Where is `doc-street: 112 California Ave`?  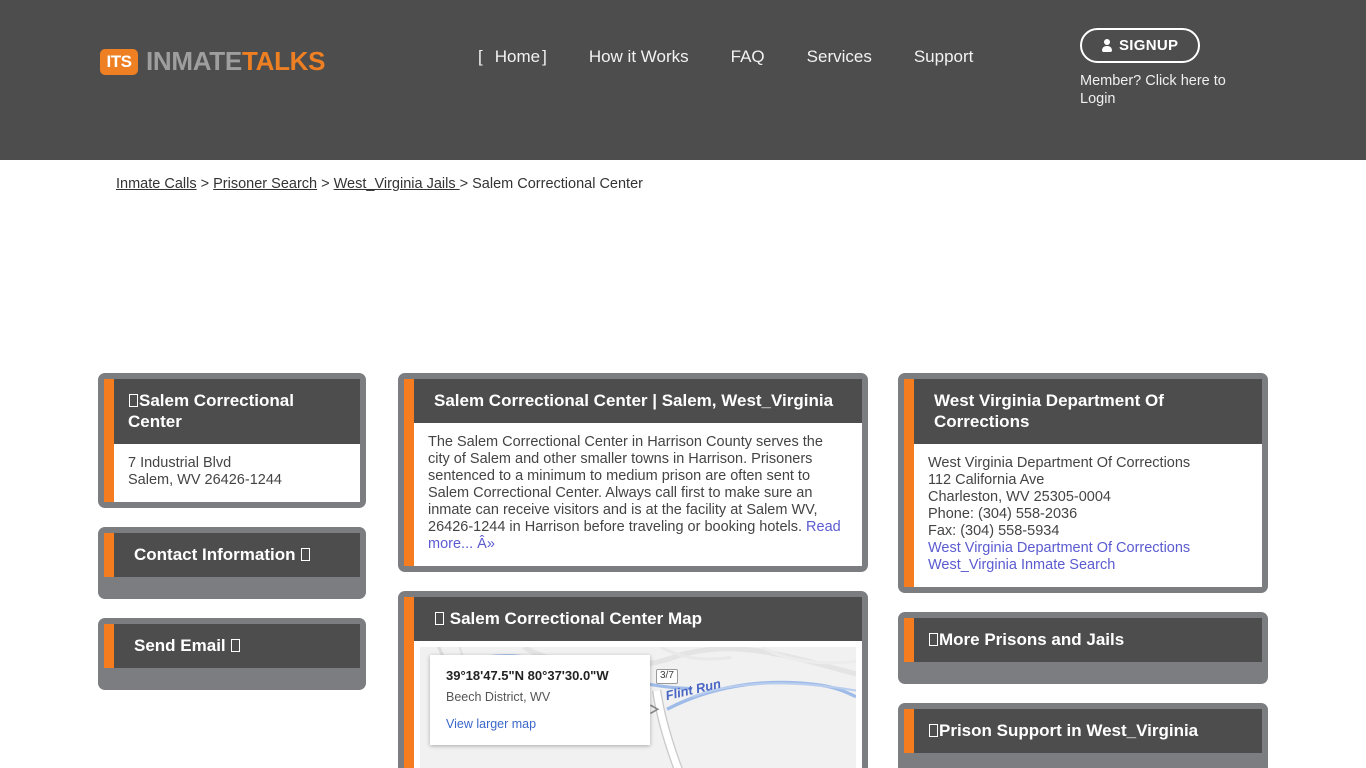 doc-street: 112 California Ave is located at coordinates (986, 480).